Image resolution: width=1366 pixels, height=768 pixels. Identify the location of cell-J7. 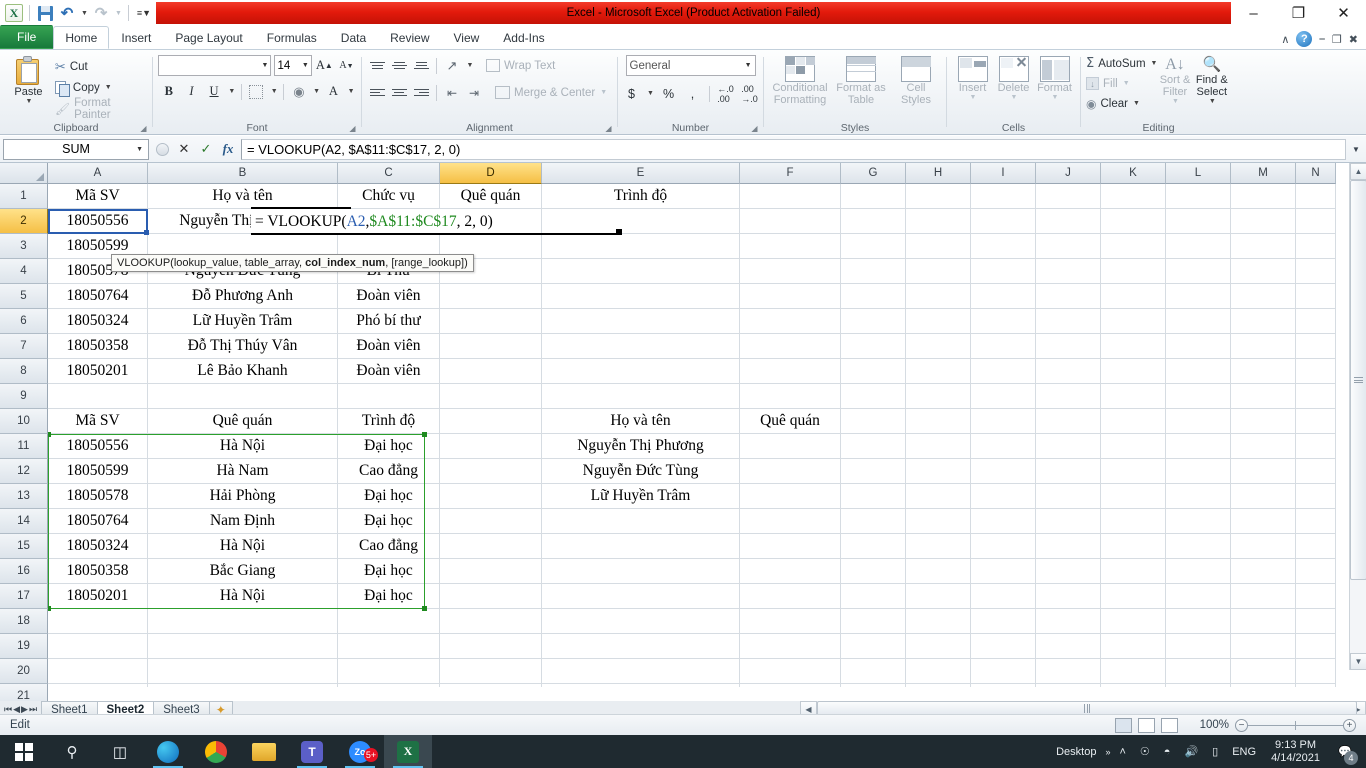
(1068, 346).